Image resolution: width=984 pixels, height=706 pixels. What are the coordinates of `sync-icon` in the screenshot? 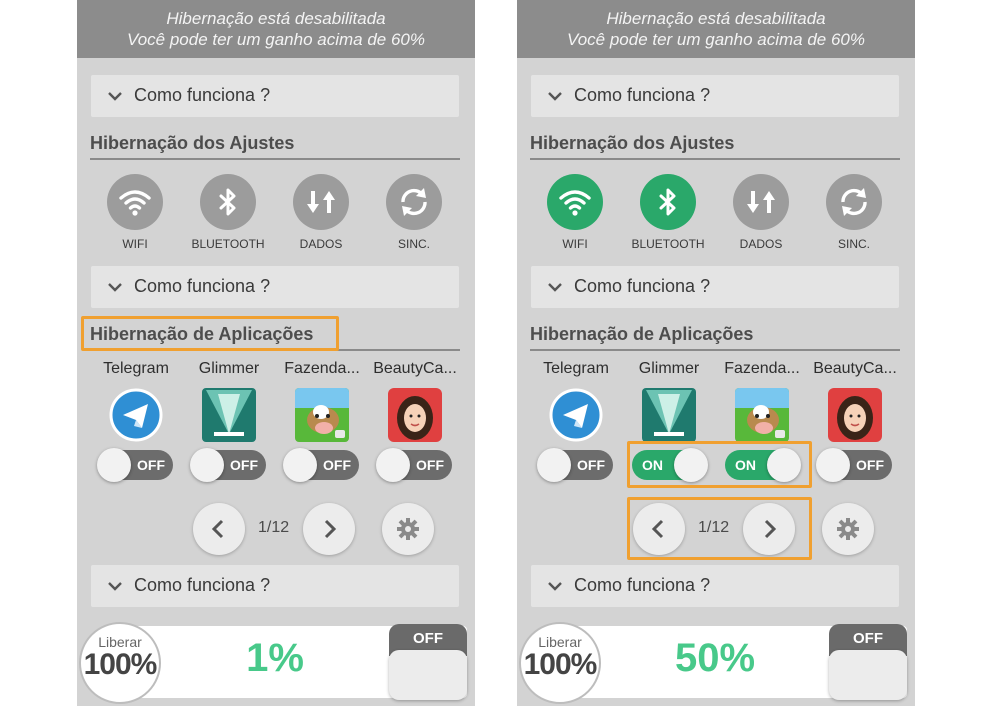 It's located at (854, 202).